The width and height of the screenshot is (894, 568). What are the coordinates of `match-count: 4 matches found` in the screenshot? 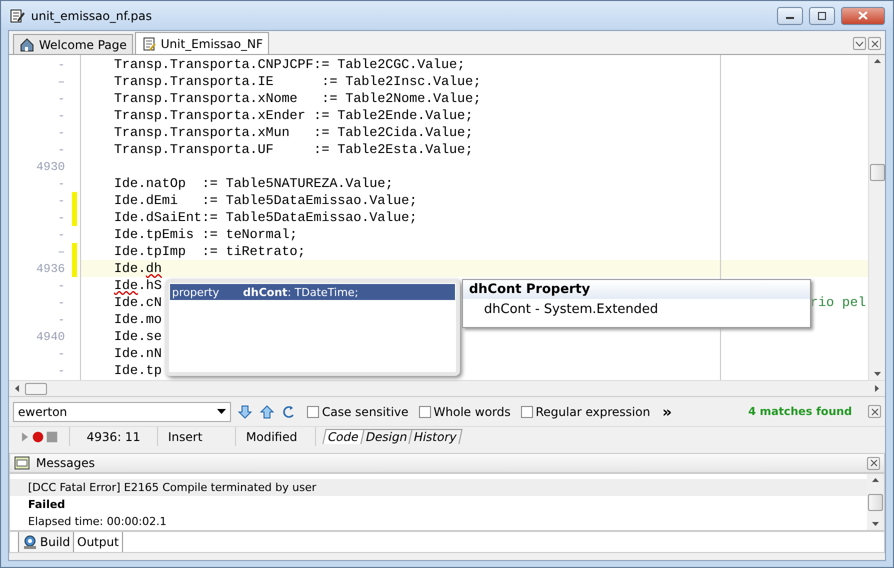 It's located at (800, 411).